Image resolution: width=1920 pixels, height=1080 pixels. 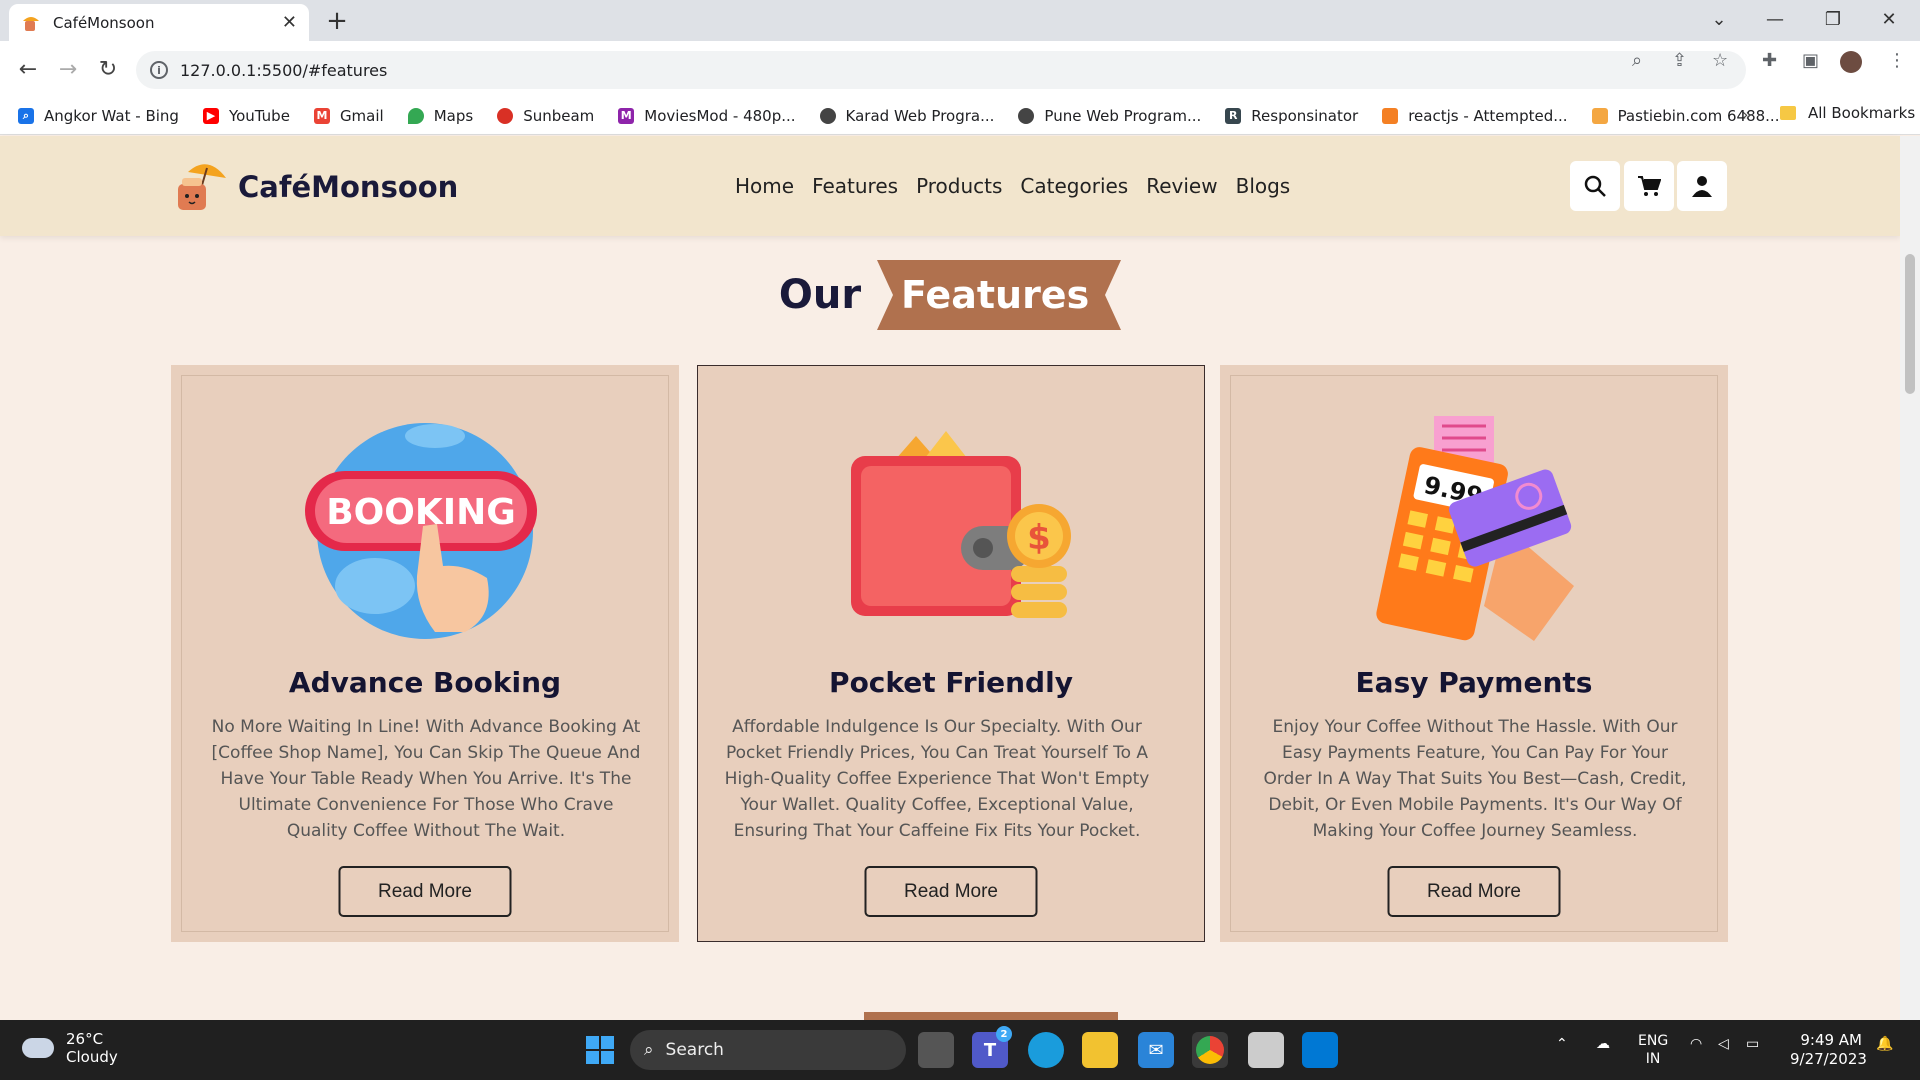 I want to click on page-scrollbar, so click(x=1910, y=578).